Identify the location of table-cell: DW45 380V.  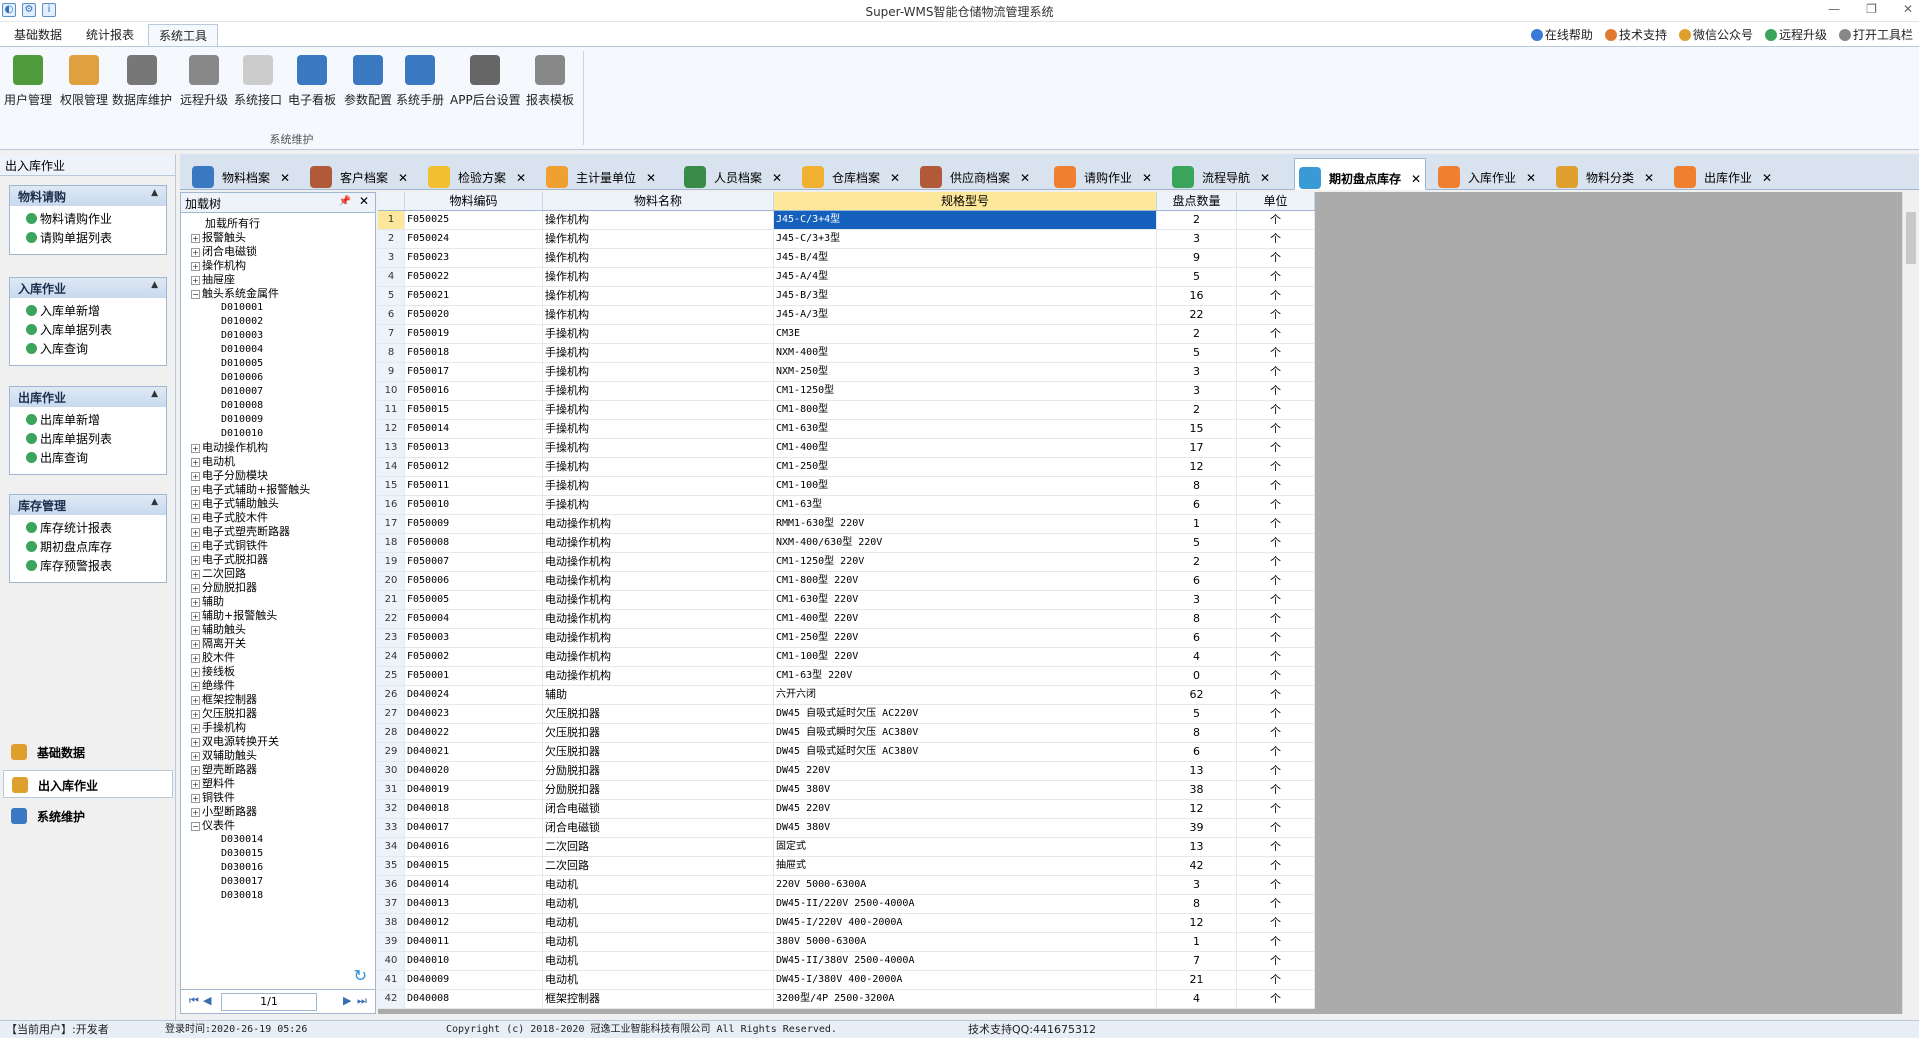
(965, 828).